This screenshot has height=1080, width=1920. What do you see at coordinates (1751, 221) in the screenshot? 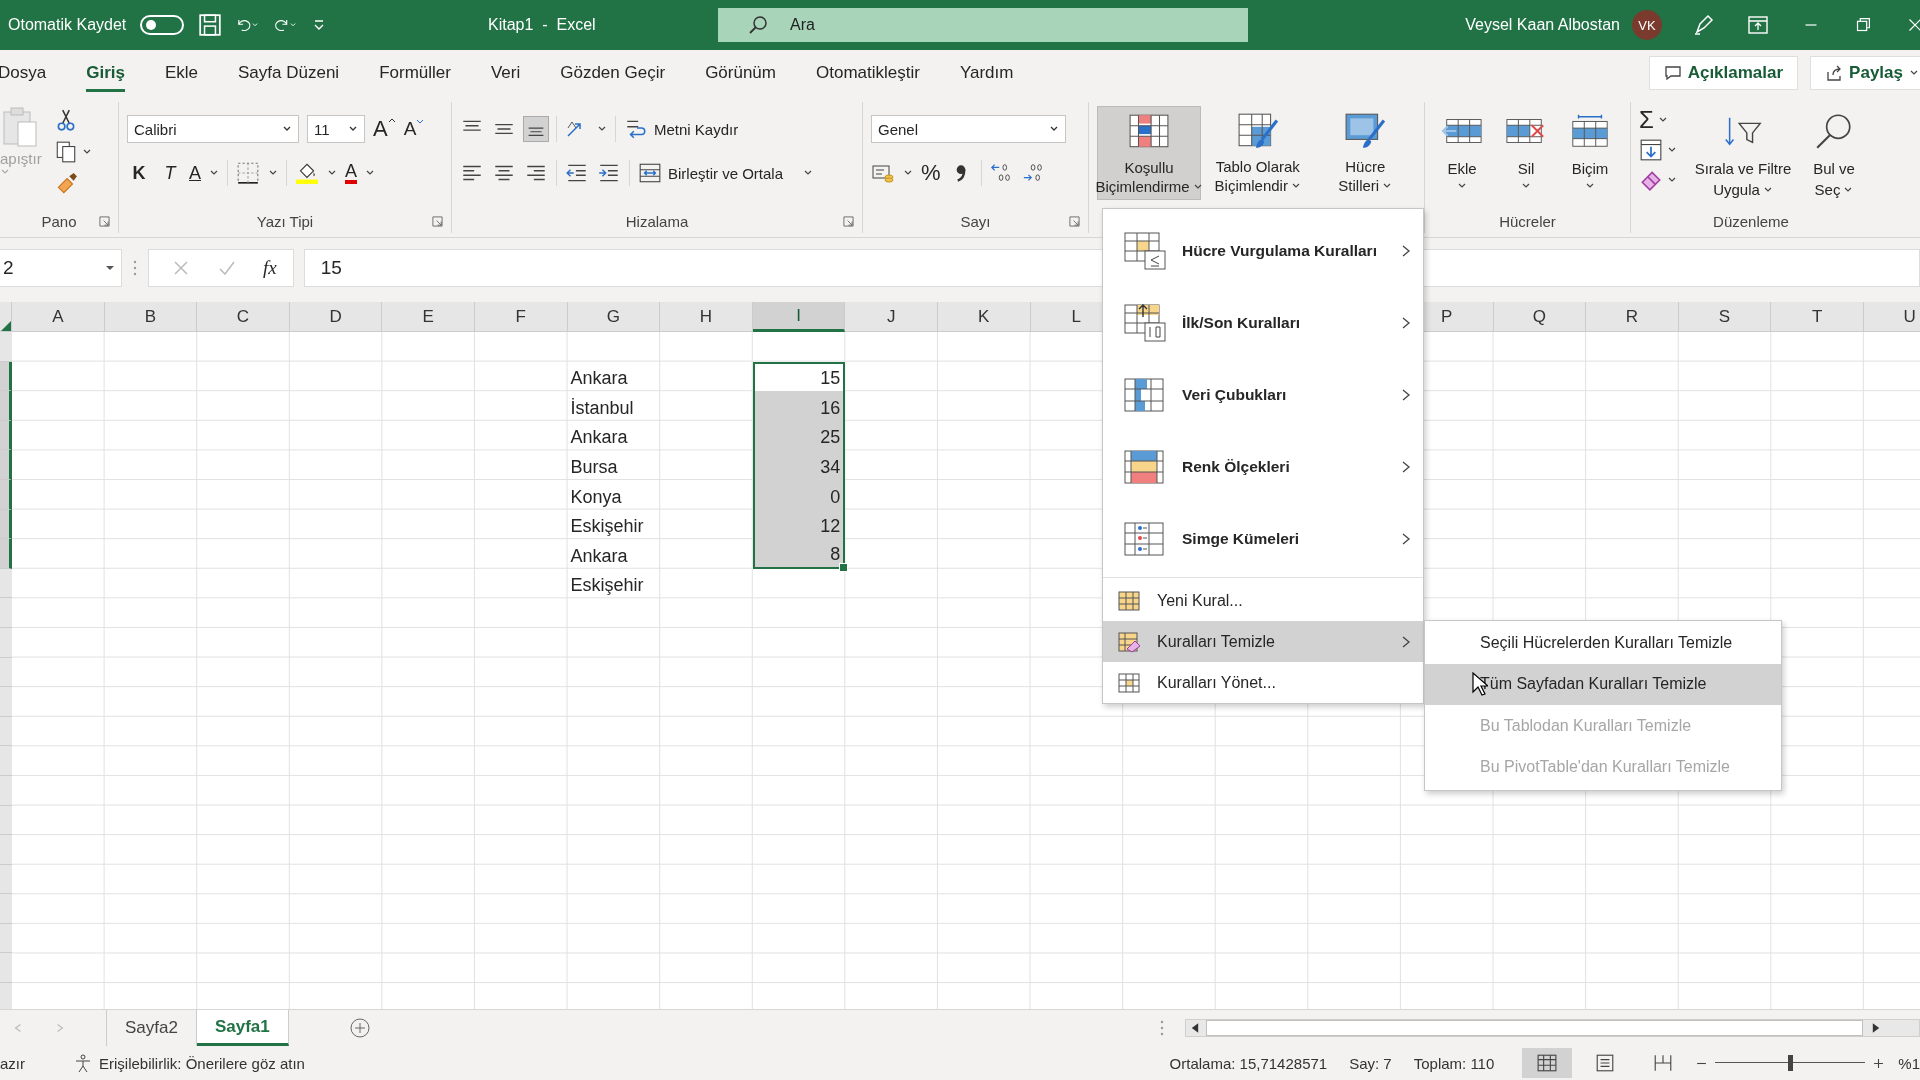
I see `group-label: Düzenleme` at bounding box center [1751, 221].